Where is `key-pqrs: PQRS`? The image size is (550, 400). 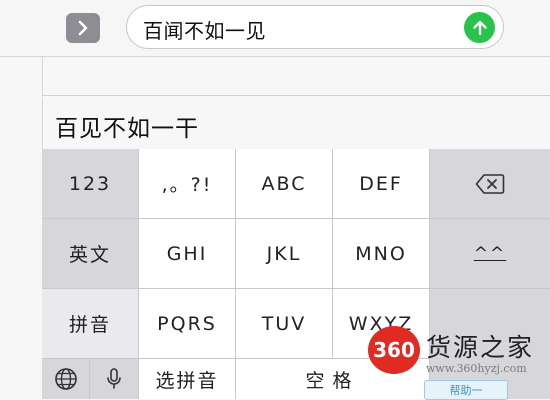
key-pqrs: PQRS is located at coordinates (187, 323).